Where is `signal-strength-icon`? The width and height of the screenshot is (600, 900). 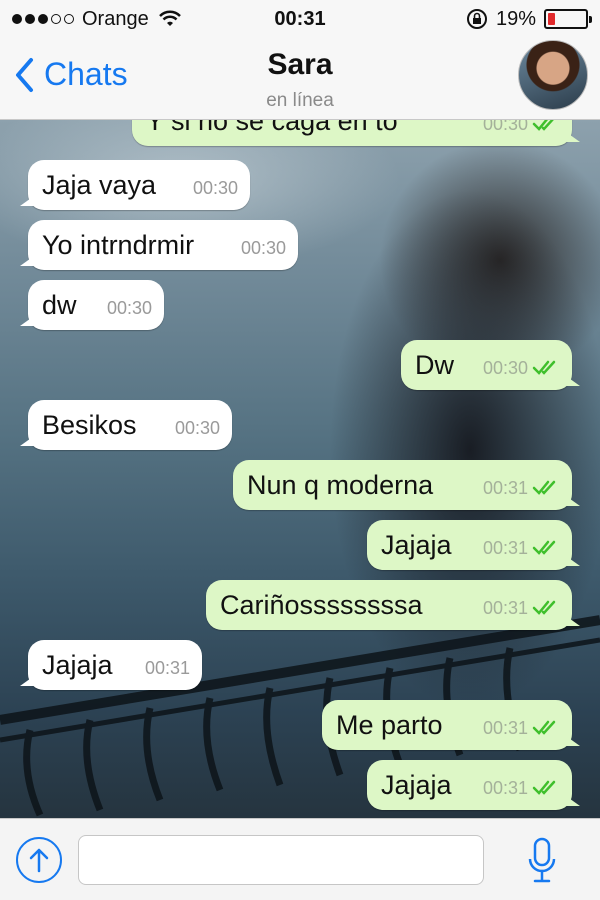
signal-strength-icon is located at coordinates (43, 19).